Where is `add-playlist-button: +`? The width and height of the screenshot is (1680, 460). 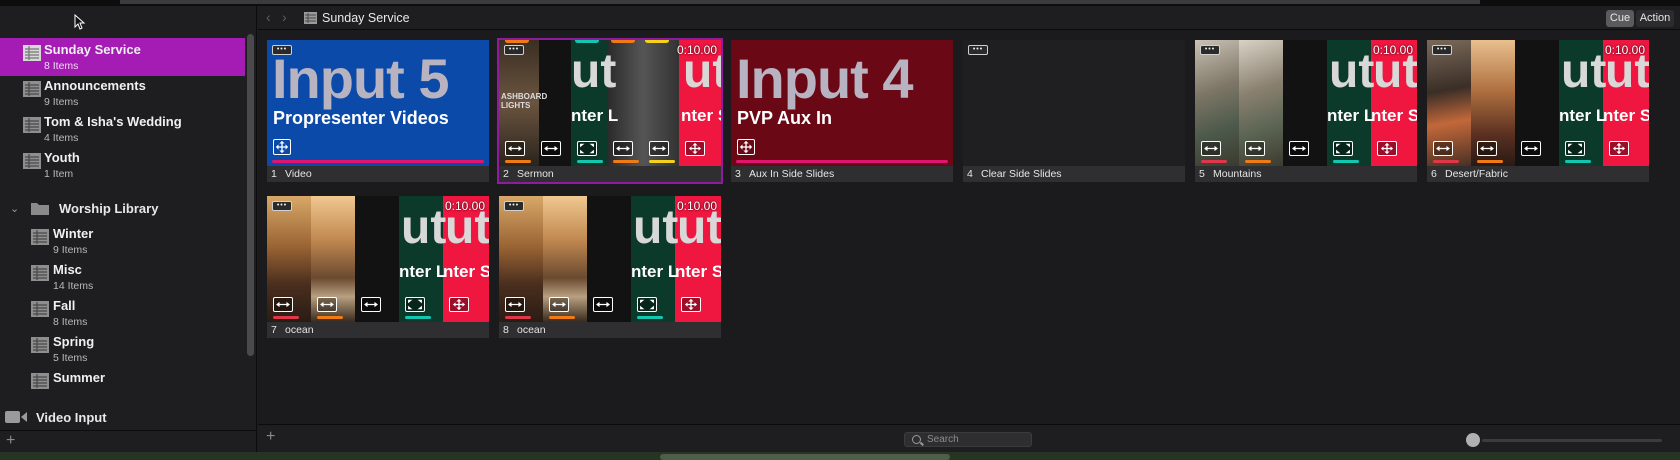
add-playlist-button: + is located at coordinates (10, 441).